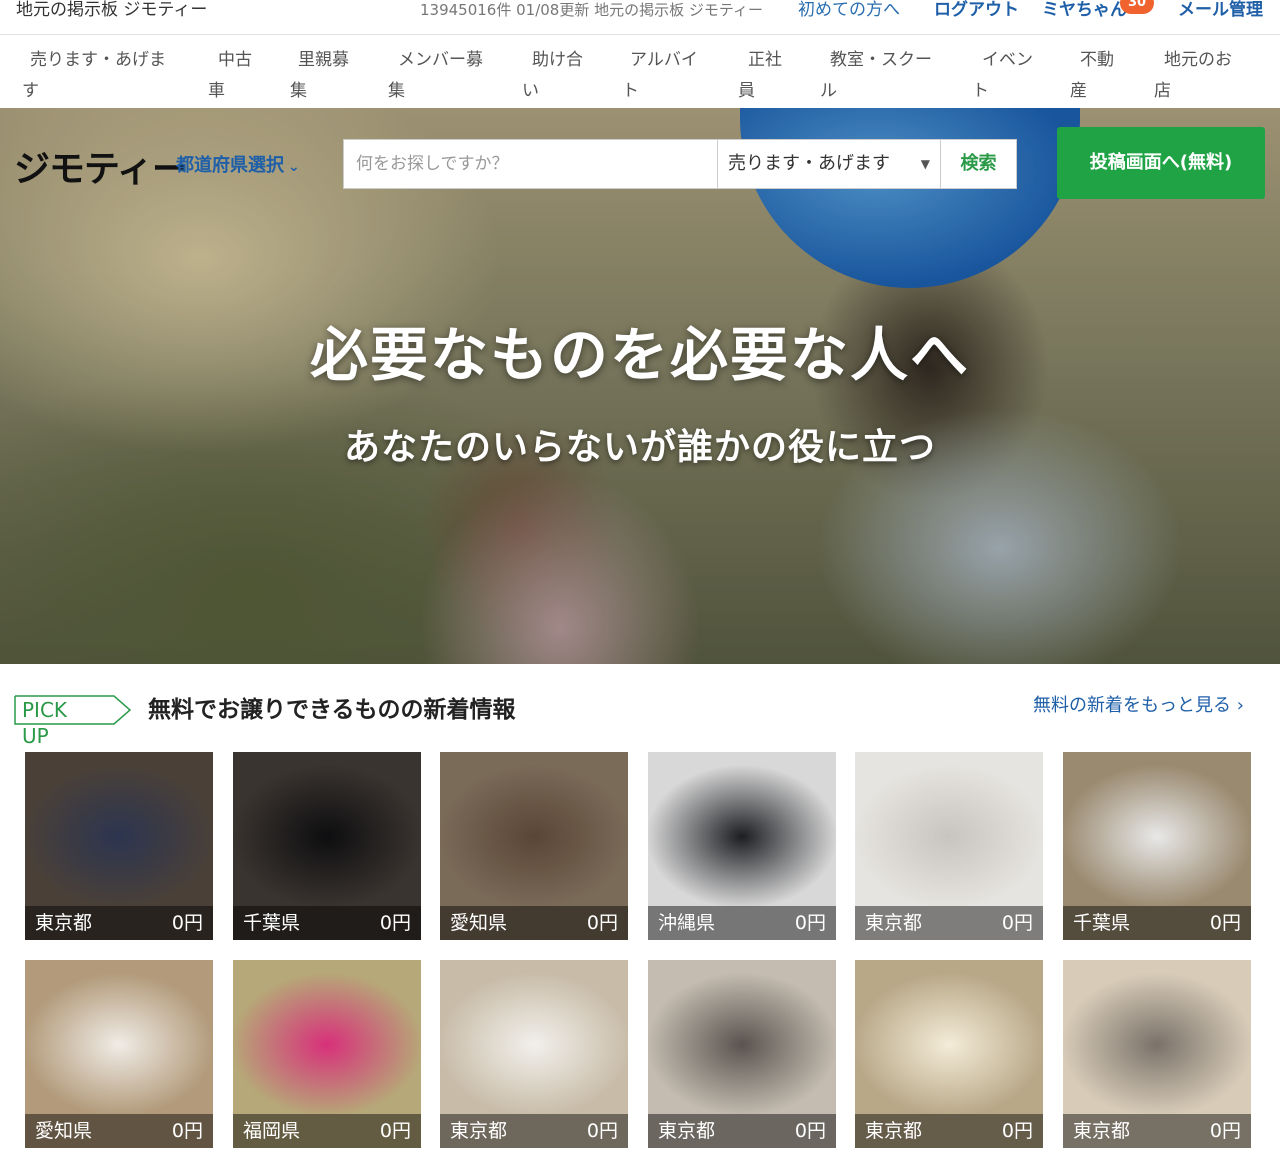 The width and height of the screenshot is (1280, 1160). I want to click on search-input, so click(530, 164).